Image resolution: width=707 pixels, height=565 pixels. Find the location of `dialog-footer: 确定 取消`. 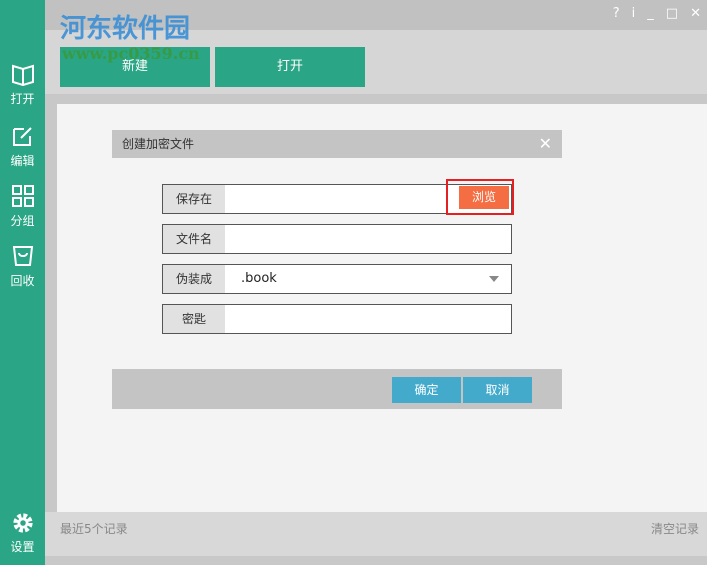

dialog-footer: 确定 取消 is located at coordinates (337, 389).